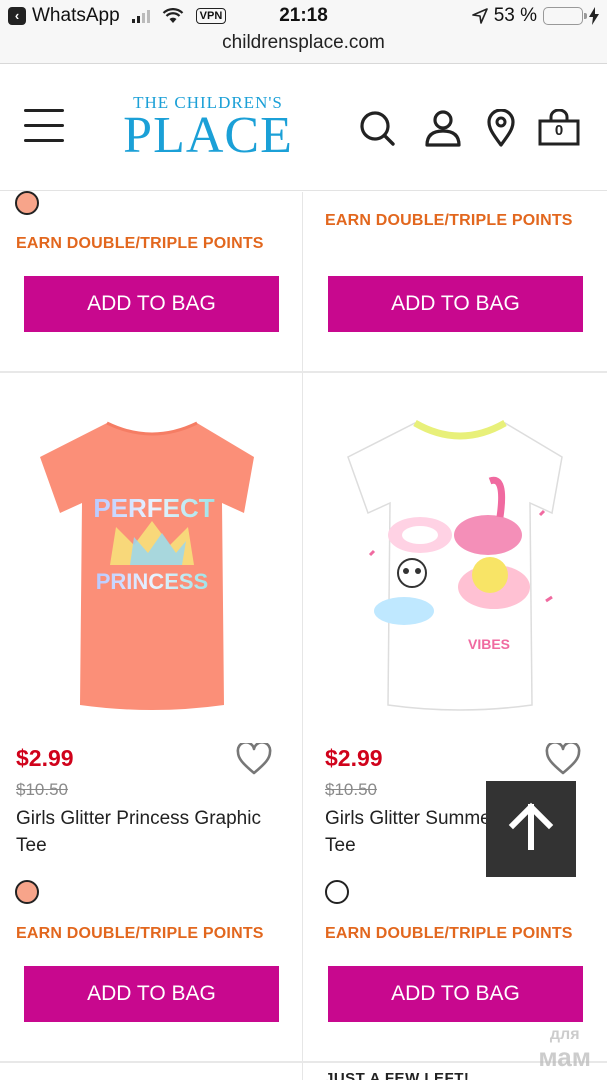 The image size is (607, 1080). I want to click on tee-print-top: PERFECT, so click(153, 508).